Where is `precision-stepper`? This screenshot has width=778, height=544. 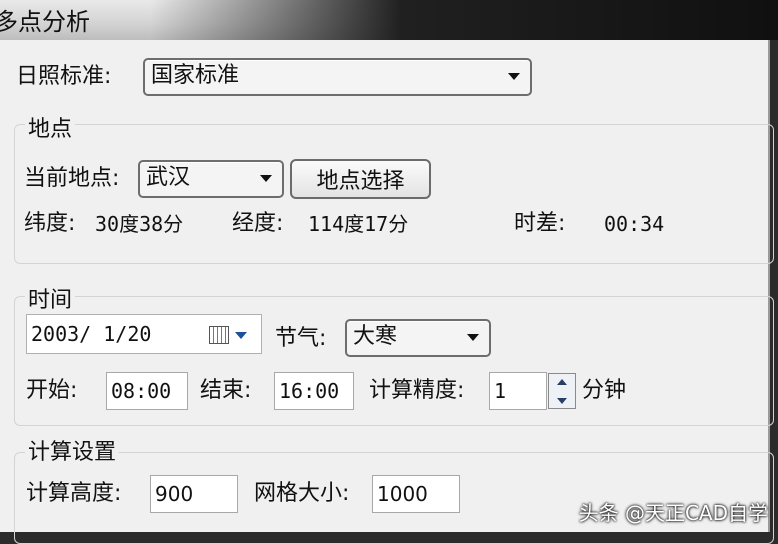
precision-stepper is located at coordinates (562, 391).